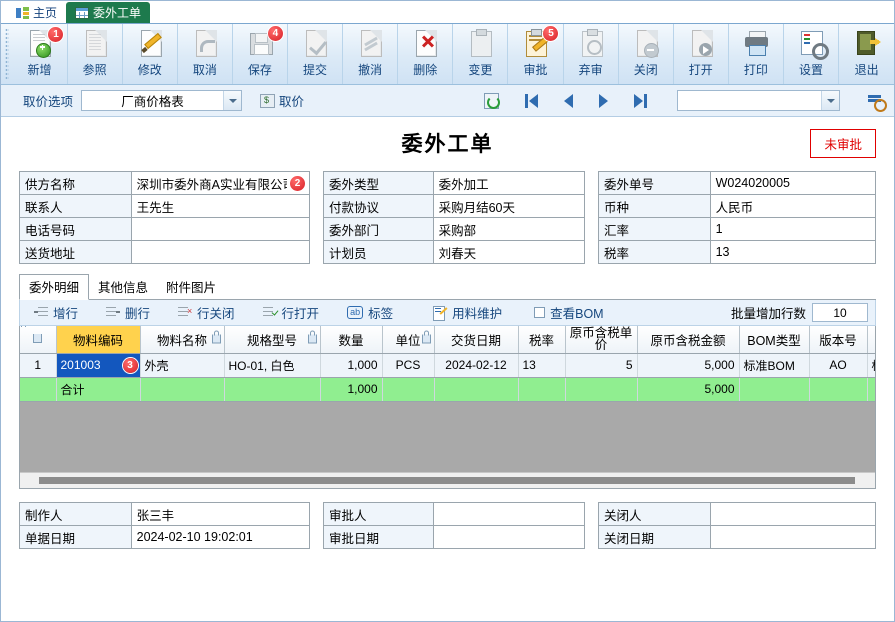 This screenshot has height=622, width=895. What do you see at coordinates (282, 100) in the screenshot?
I see `get-price-button: $ 取价` at bounding box center [282, 100].